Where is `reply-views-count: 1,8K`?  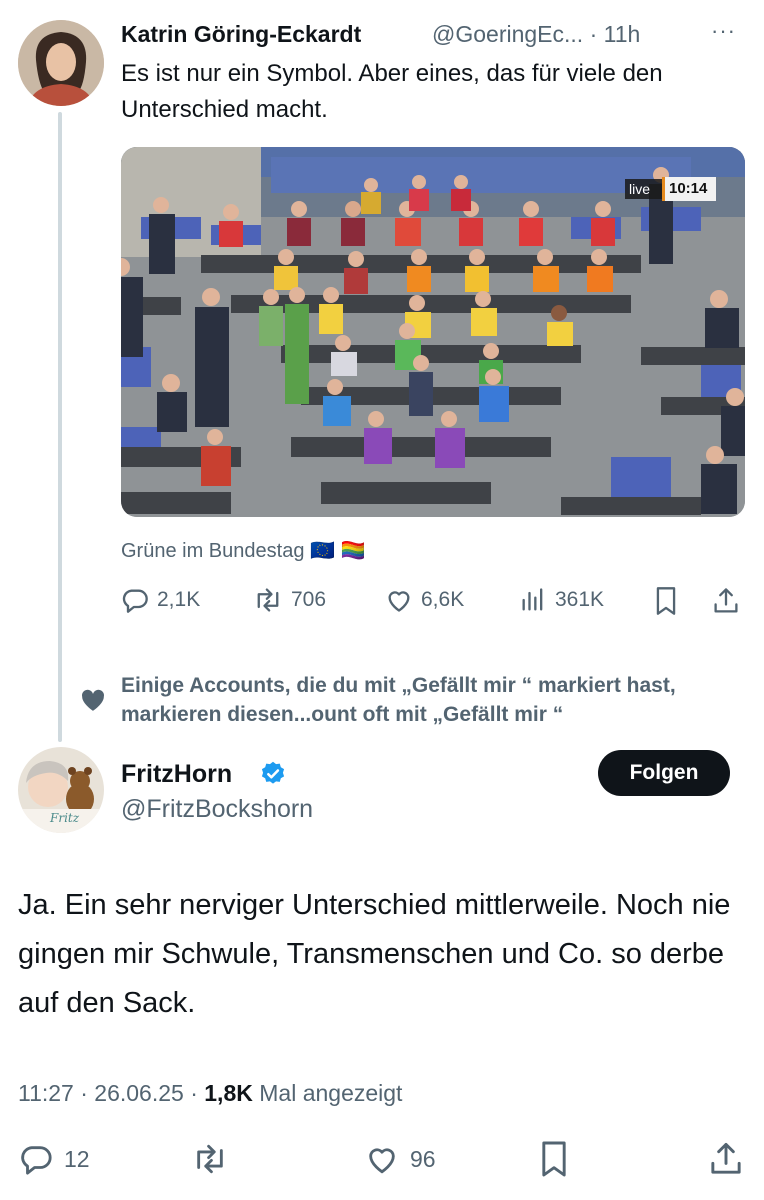
reply-views-count: 1,8K is located at coordinates (228, 1093).